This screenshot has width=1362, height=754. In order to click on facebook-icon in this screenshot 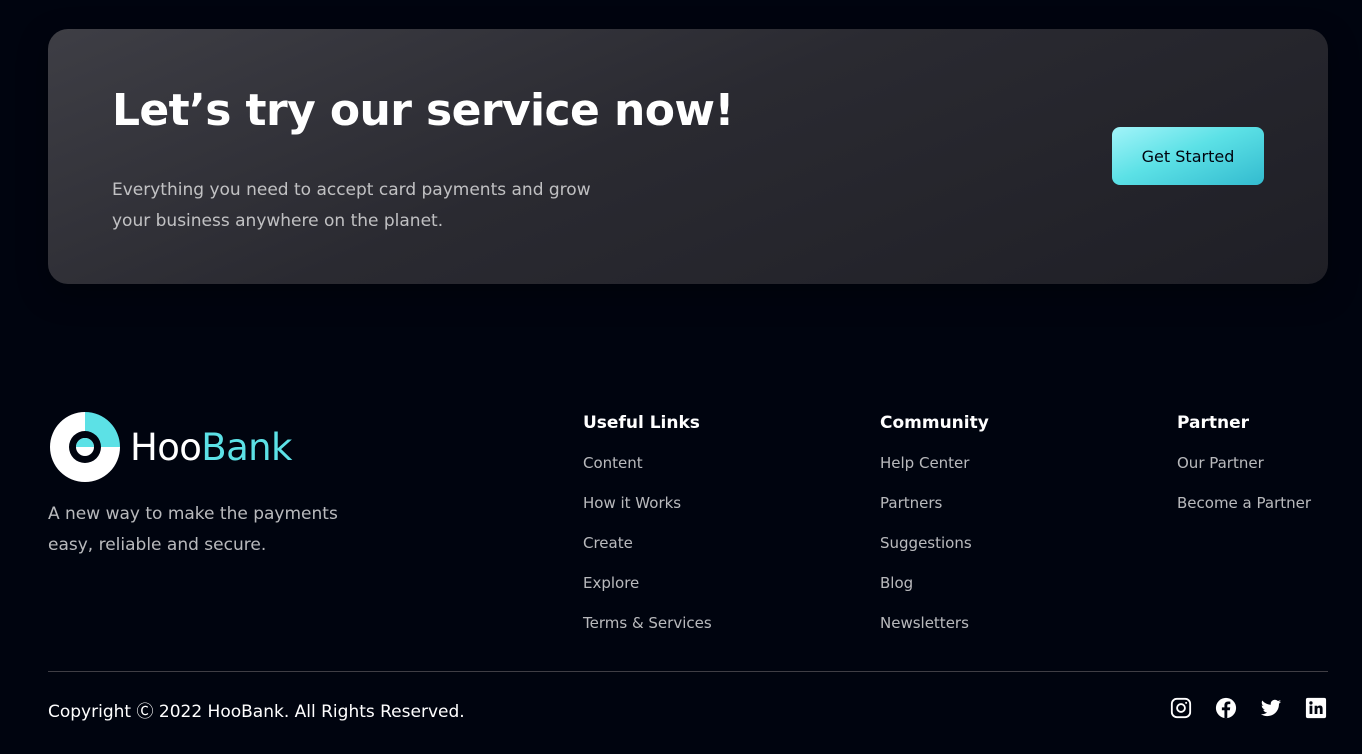, I will do `click(1226, 708)`.